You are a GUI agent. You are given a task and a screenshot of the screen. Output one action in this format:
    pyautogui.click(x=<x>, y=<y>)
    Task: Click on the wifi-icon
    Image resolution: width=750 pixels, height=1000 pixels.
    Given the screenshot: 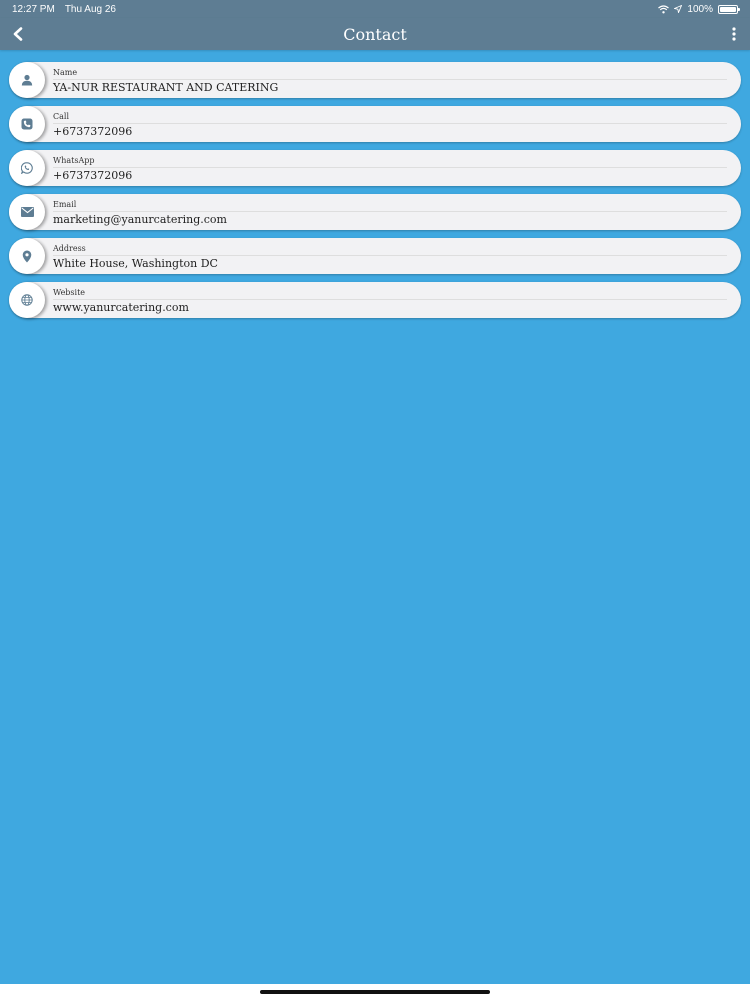 What is the action you would take?
    pyautogui.click(x=664, y=8)
    